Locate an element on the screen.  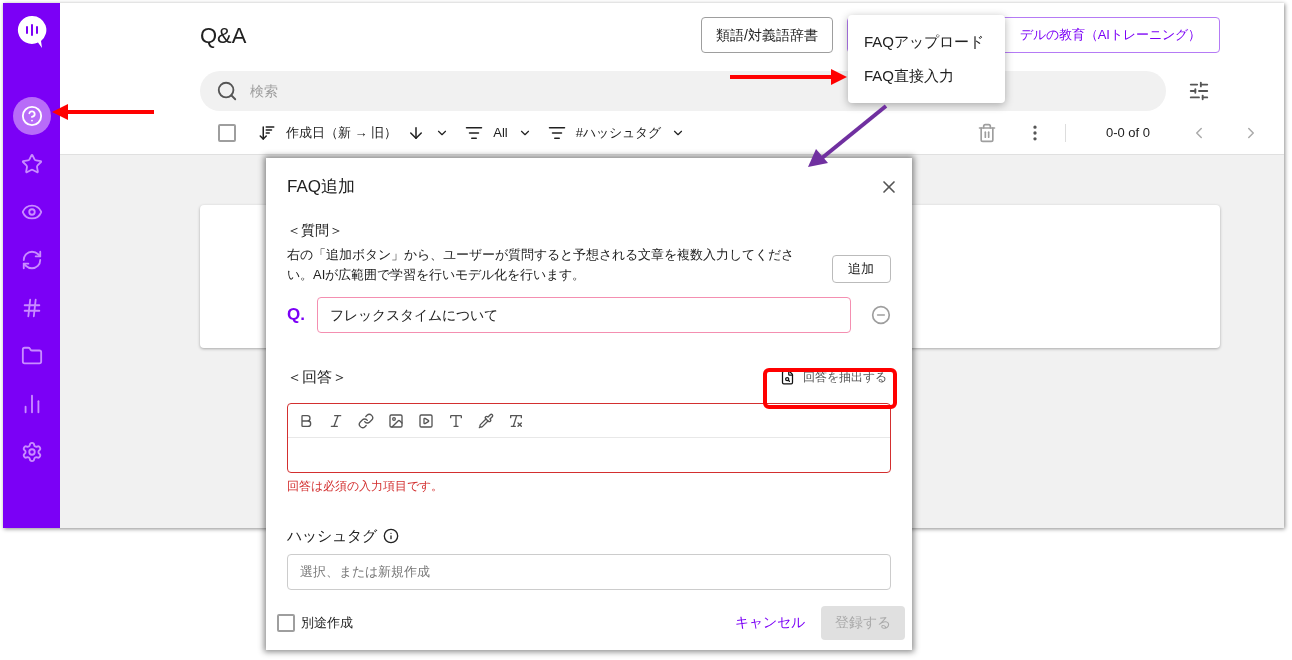
help-icon is located at coordinates (31, 116).